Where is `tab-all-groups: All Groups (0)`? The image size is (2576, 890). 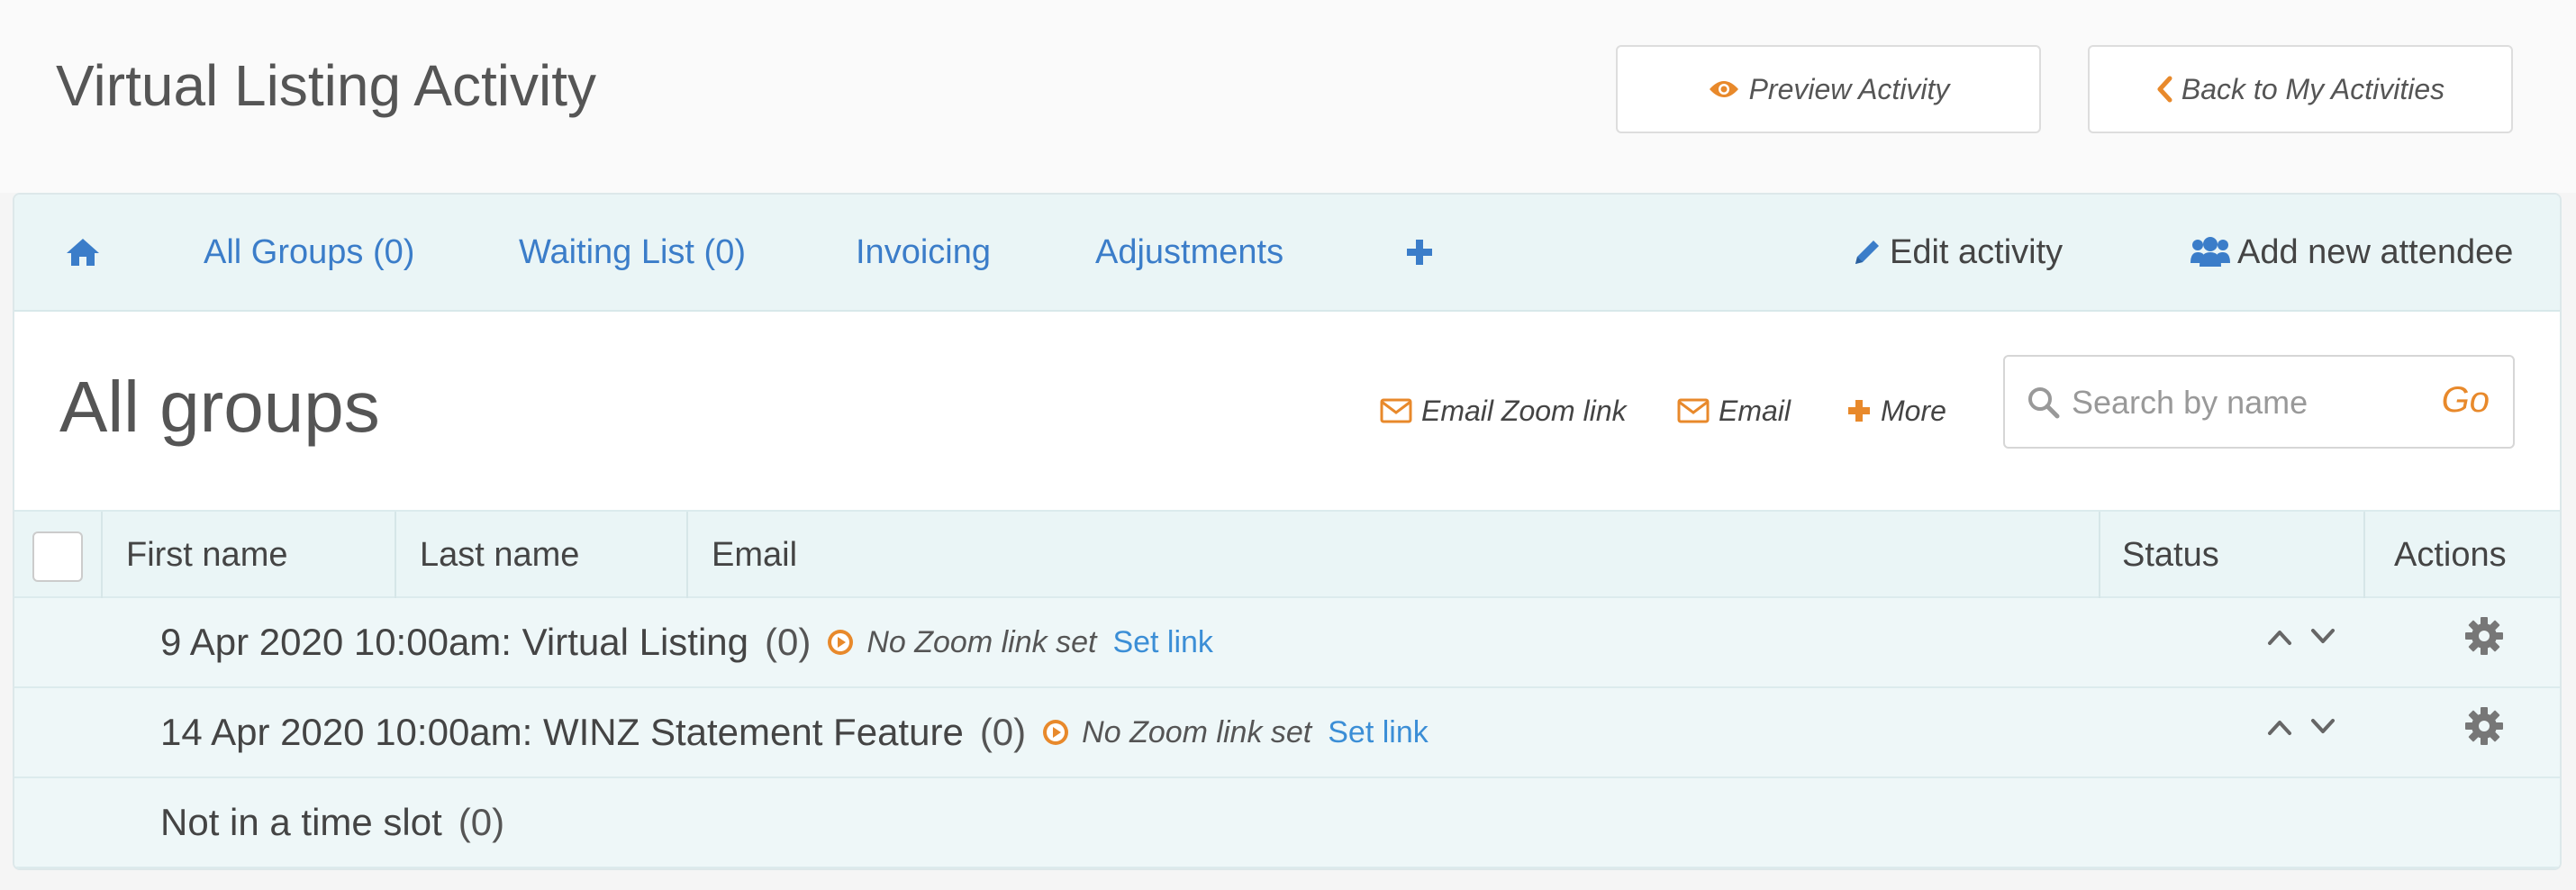 tab-all-groups: All Groups (0) is located at coordinates (309, 252).